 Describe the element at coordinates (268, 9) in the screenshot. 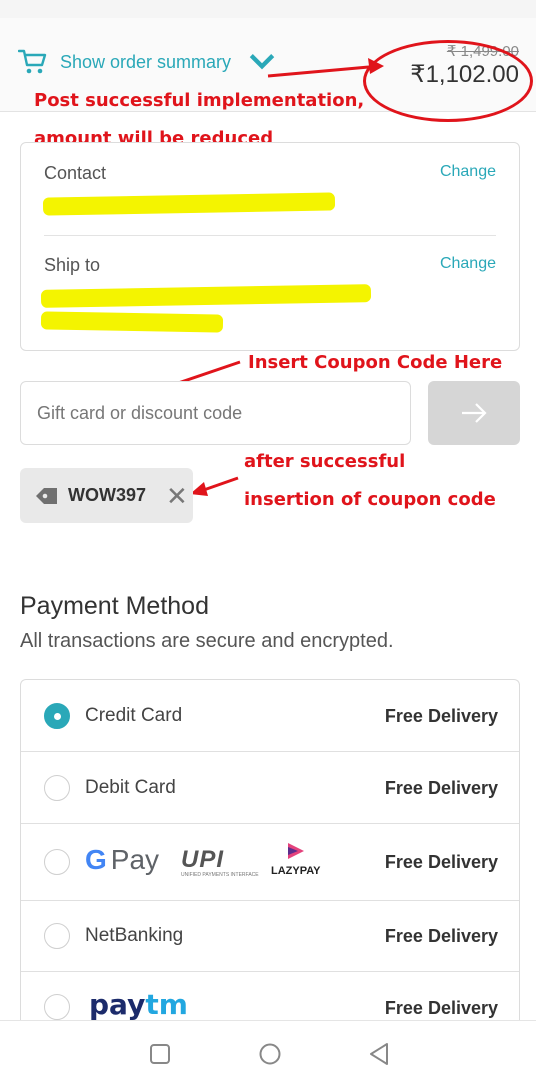

I see `status-bar` at that location.